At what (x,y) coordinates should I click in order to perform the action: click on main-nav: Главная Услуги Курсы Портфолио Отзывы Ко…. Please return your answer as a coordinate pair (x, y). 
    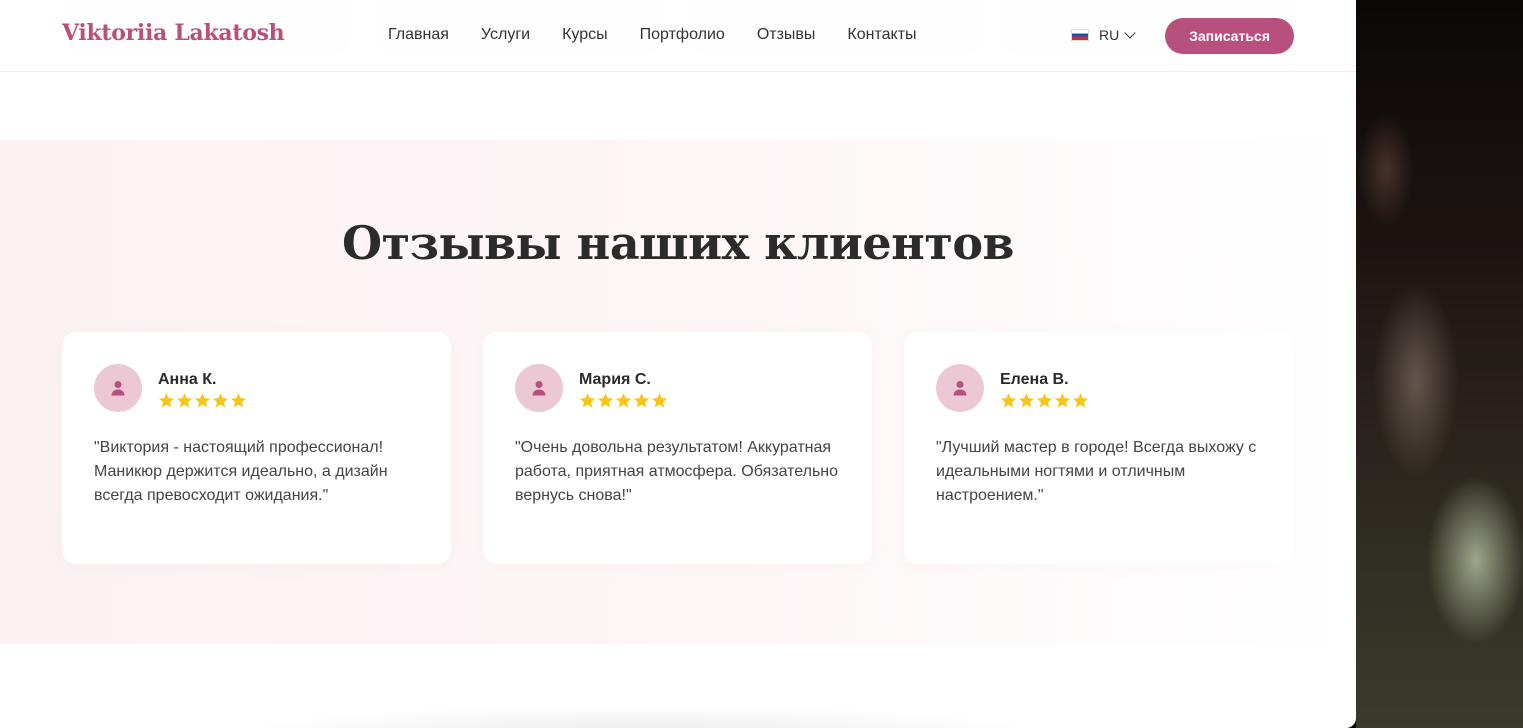
    Looking at the image, I should click on (668, 35).